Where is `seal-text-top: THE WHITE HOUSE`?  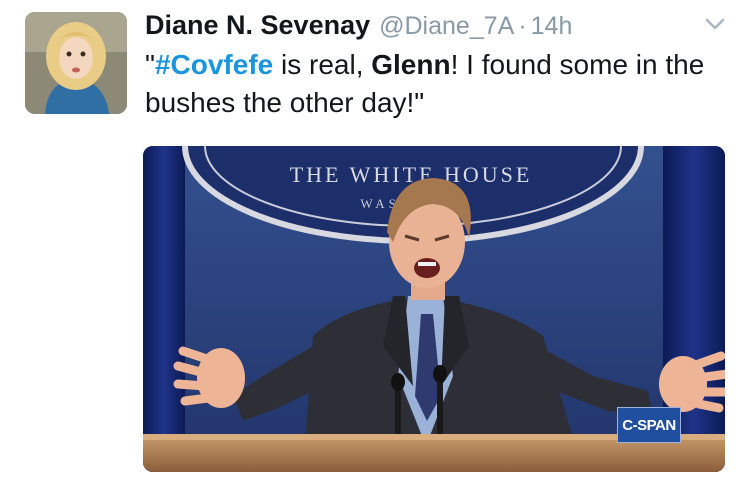 seal-text-top: THE WHITE HOUSE is located at coordinates (411, 174).